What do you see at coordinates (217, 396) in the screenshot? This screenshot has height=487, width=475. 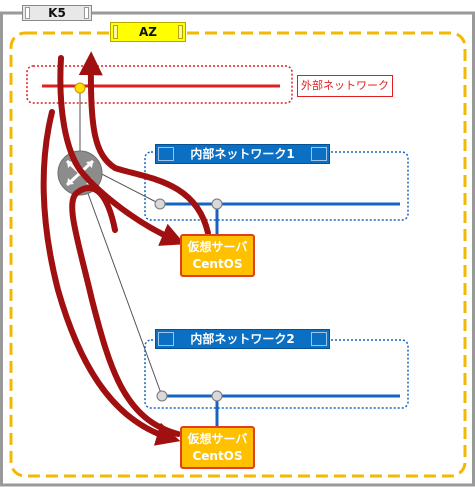 I see `net2-server-node` at bounding box center [217, 396].